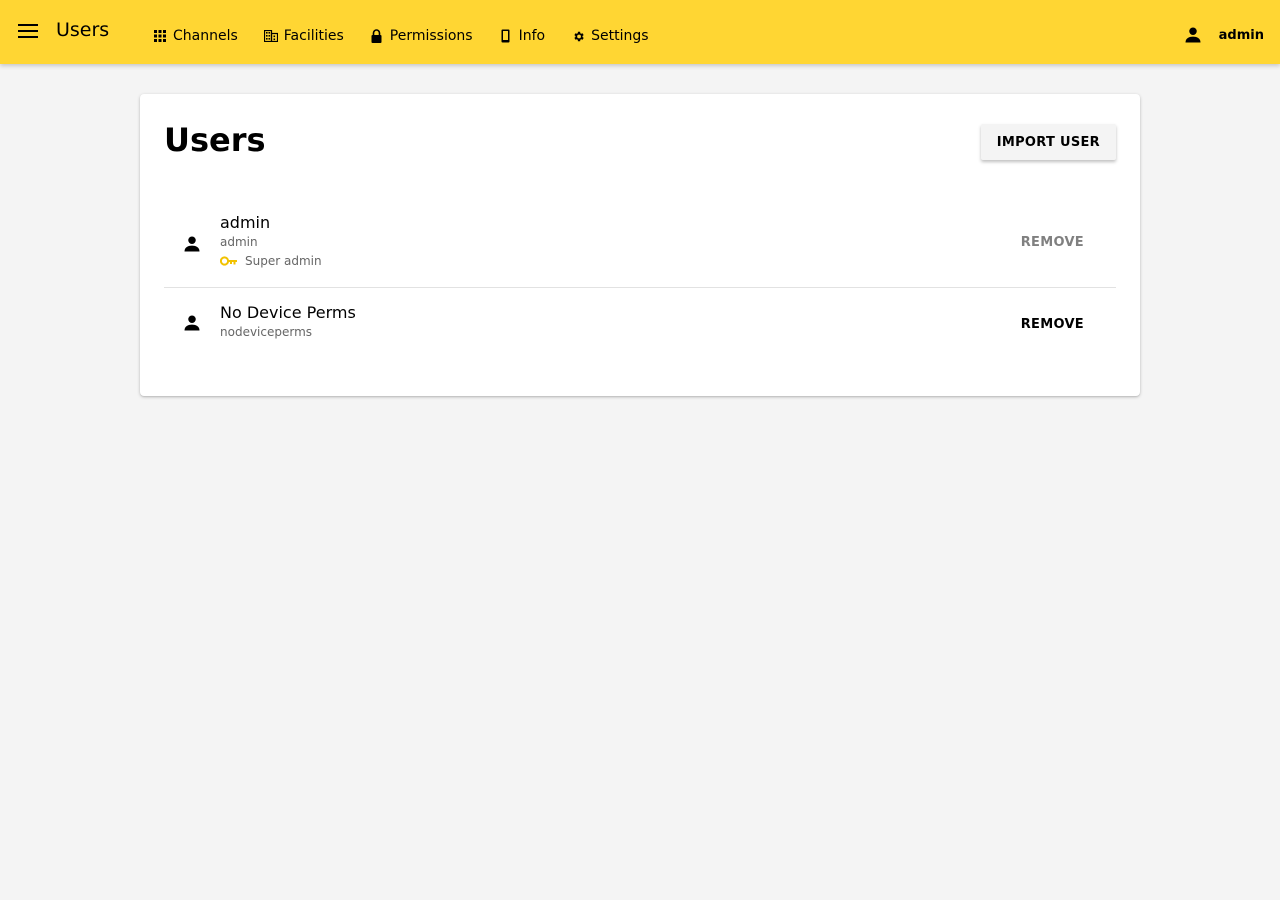  I want to click on user-name: admin, so click(245, 222).